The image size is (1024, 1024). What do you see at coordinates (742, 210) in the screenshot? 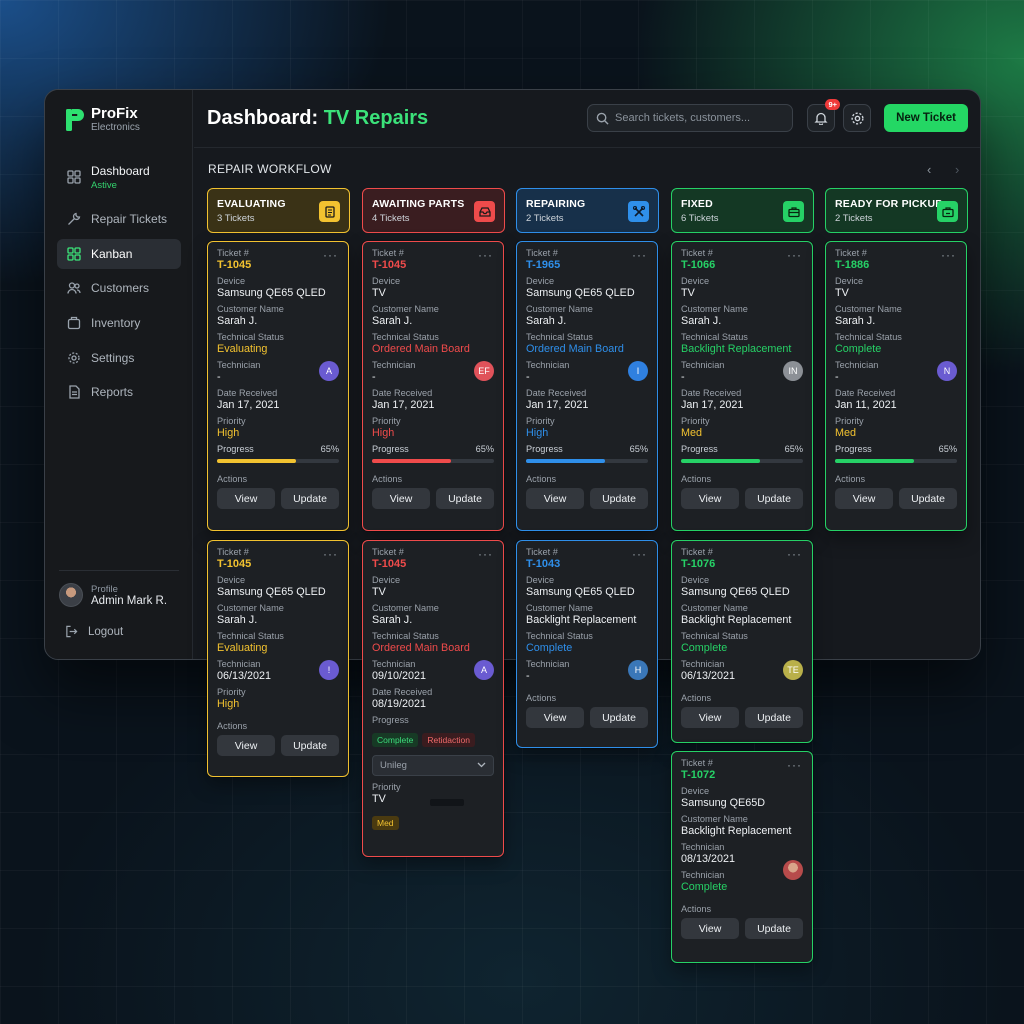
I see `column-header-fixed: FIXED 6 Tickets` at bounding box center [742, 210].